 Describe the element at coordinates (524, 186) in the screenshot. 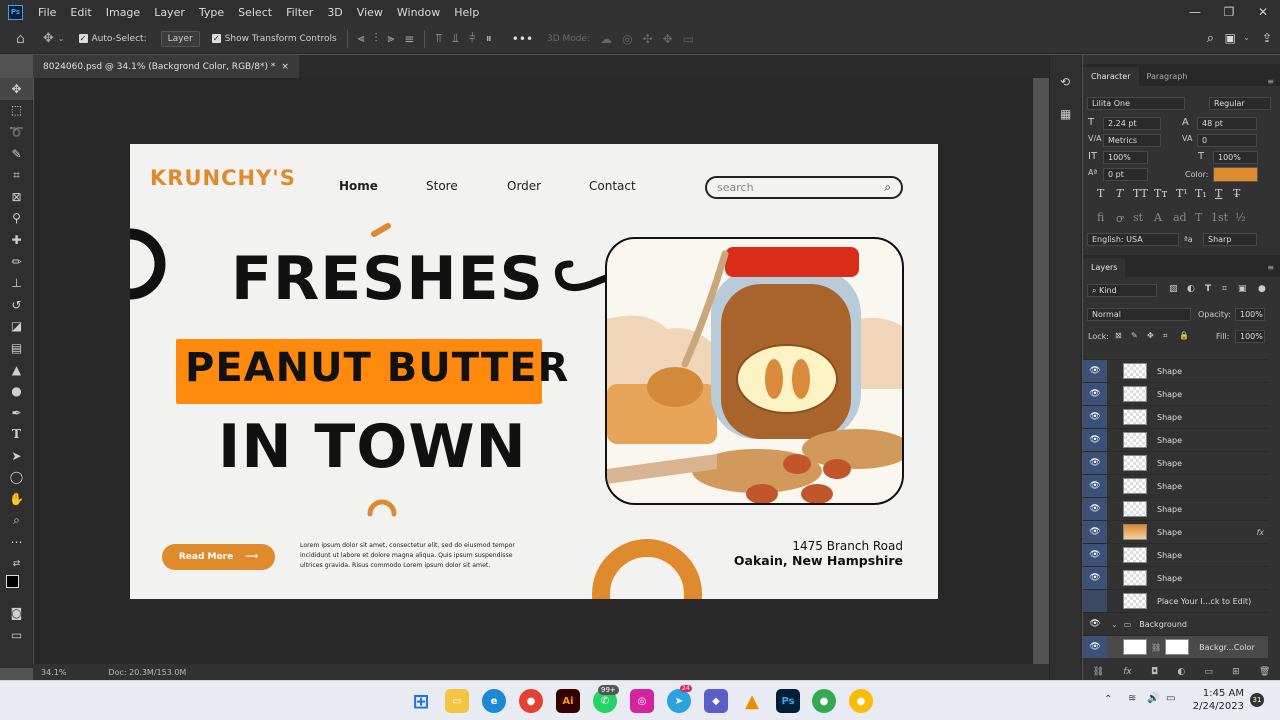

I see `nav-order: Order` at that location.